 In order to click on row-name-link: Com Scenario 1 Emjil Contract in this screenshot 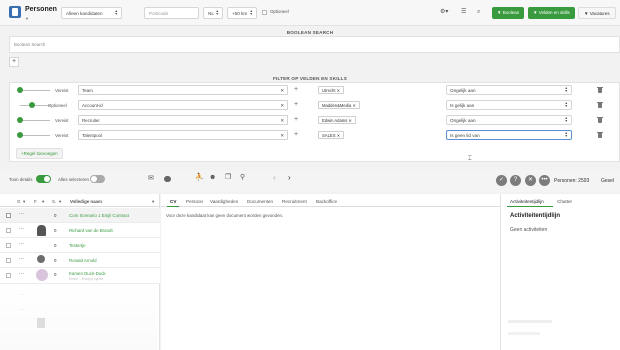, I will do `click(99, 215)`.